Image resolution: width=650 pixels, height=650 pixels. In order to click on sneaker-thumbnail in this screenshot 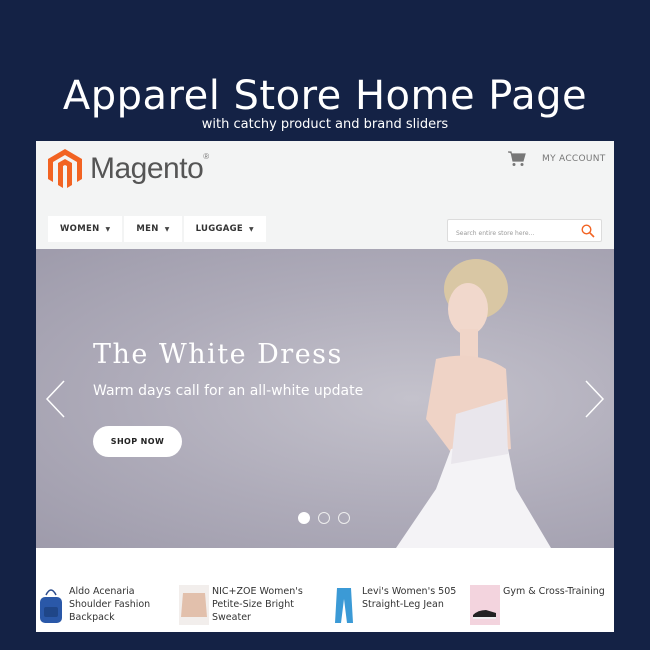, I will do `click(485, 605)`.